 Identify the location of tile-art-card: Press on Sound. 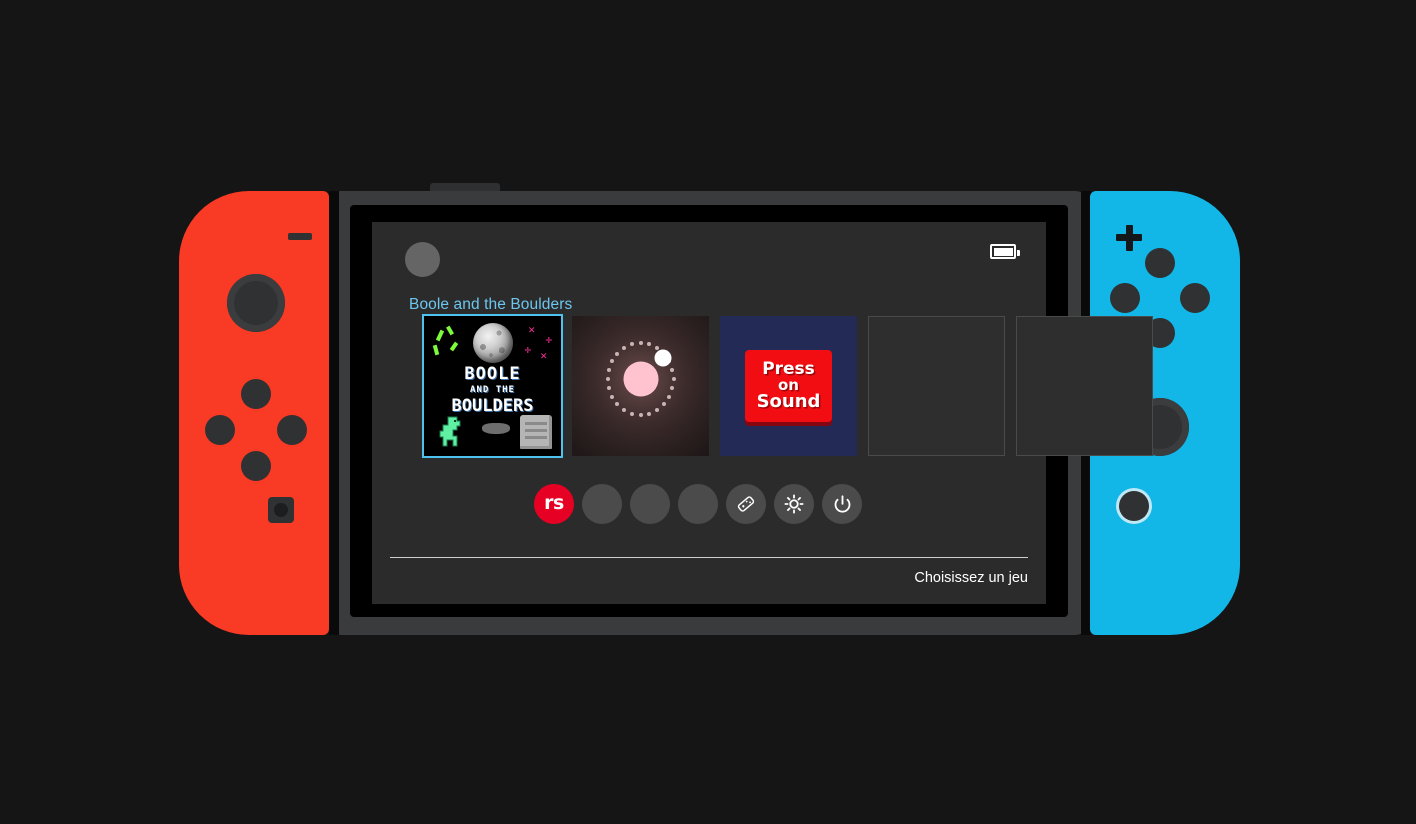
(788, 386).